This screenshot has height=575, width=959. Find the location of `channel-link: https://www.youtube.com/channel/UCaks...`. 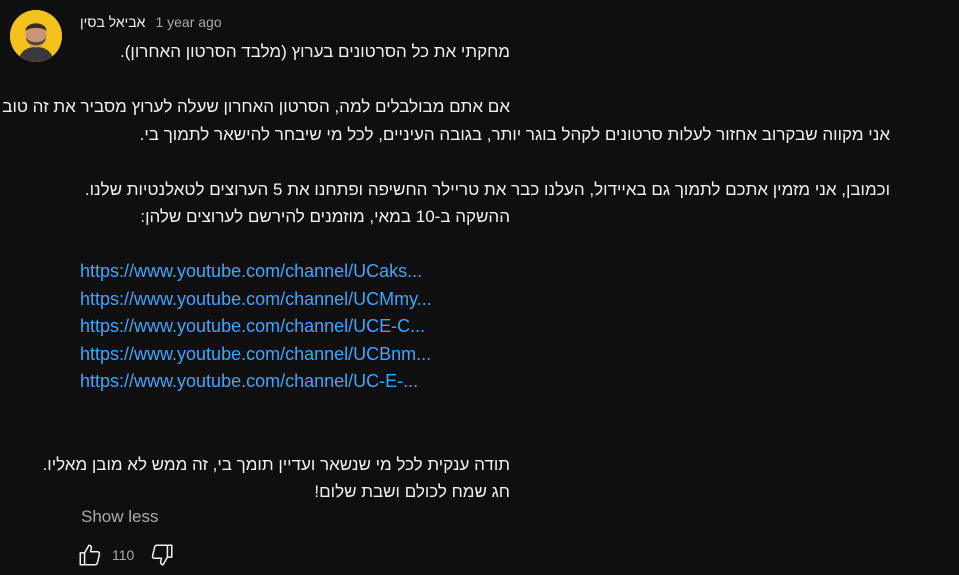

channel-link: https://www.youtube.com/channel/UCaks... is located at coordinates (295, 272).